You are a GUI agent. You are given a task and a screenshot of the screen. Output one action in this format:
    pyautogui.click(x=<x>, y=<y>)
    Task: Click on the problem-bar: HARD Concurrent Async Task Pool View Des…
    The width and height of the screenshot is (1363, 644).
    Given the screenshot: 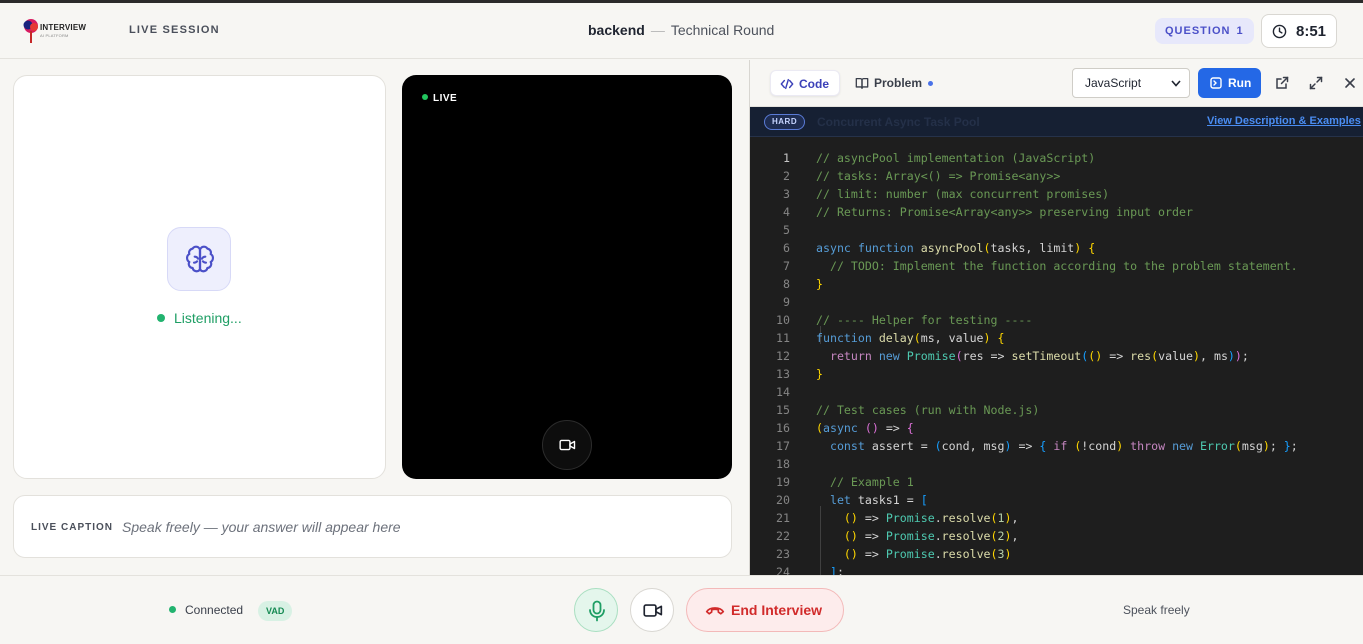 What is the action you would take?
    pyautogui.click(x=1056, y=122)
    